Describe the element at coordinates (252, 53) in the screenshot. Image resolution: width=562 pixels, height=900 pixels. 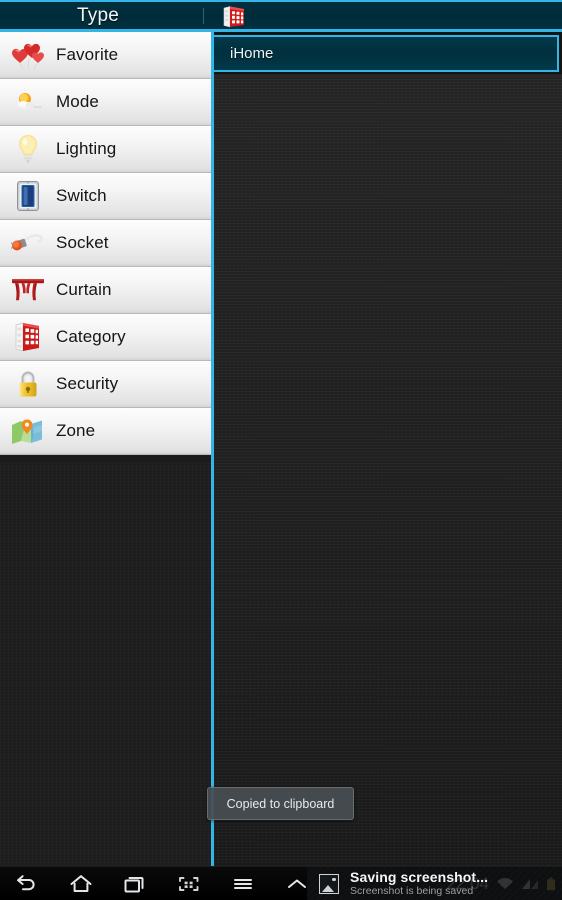
I see `content-header-title: iHome` at that location.